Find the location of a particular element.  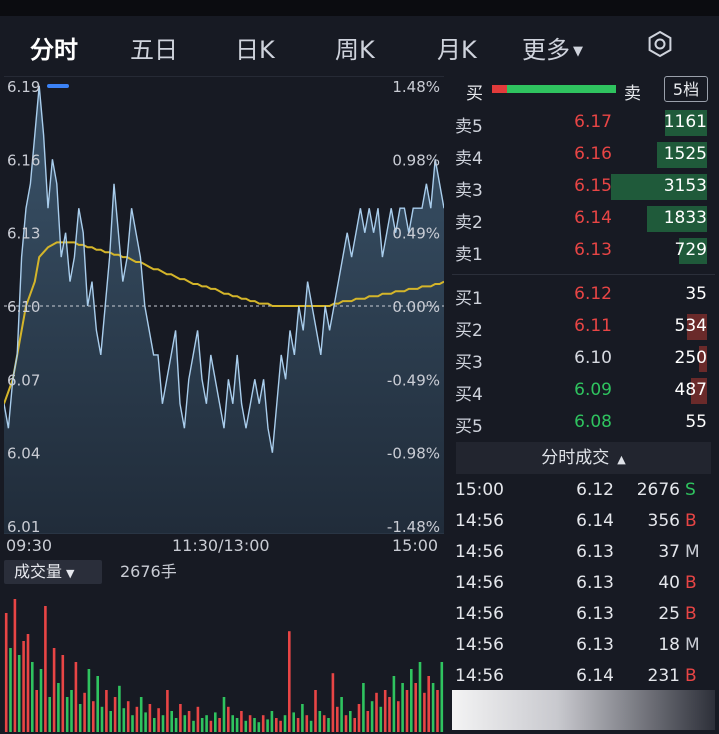

tick-row: 14:56 6.14 231 B is located at coordinates (583, 677).